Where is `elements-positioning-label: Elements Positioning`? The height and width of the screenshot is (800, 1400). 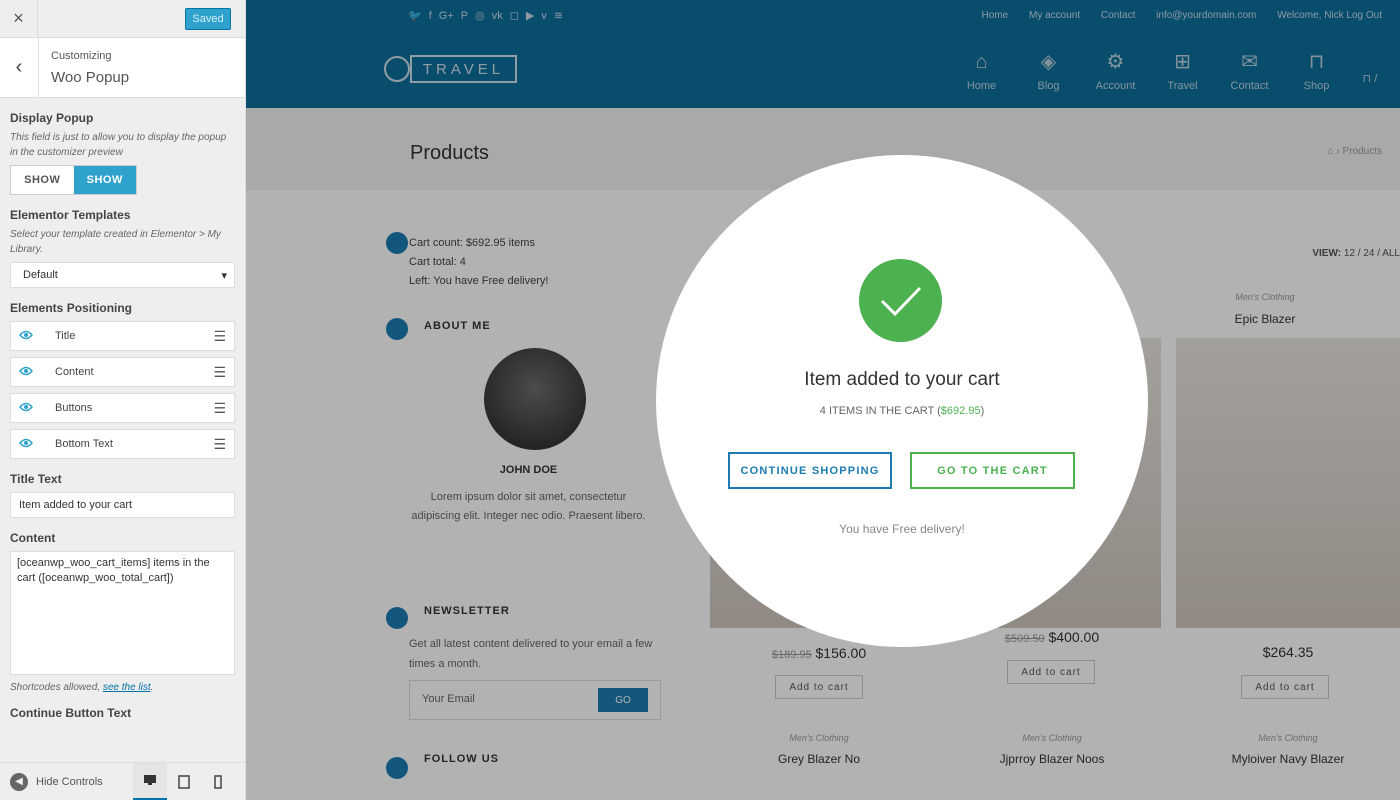 elements-positioning-label: Elements Positioning is located at coordinates (71, 308).